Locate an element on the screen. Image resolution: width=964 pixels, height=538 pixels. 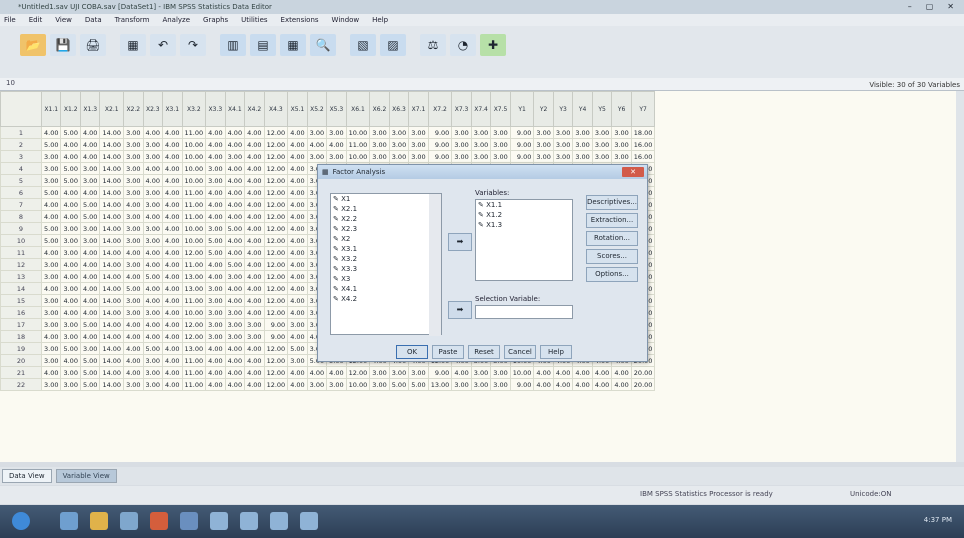
row-number: 11 is located at coordinates (21, 252).